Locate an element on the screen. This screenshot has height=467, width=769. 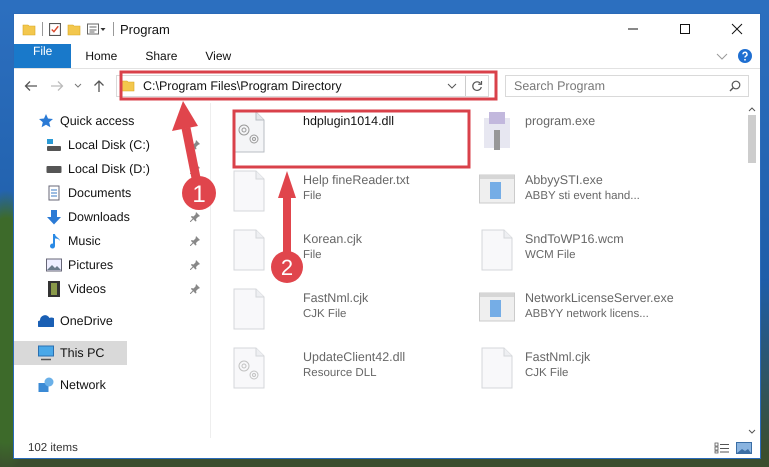
network-icon is located at coordinates (46, 385).